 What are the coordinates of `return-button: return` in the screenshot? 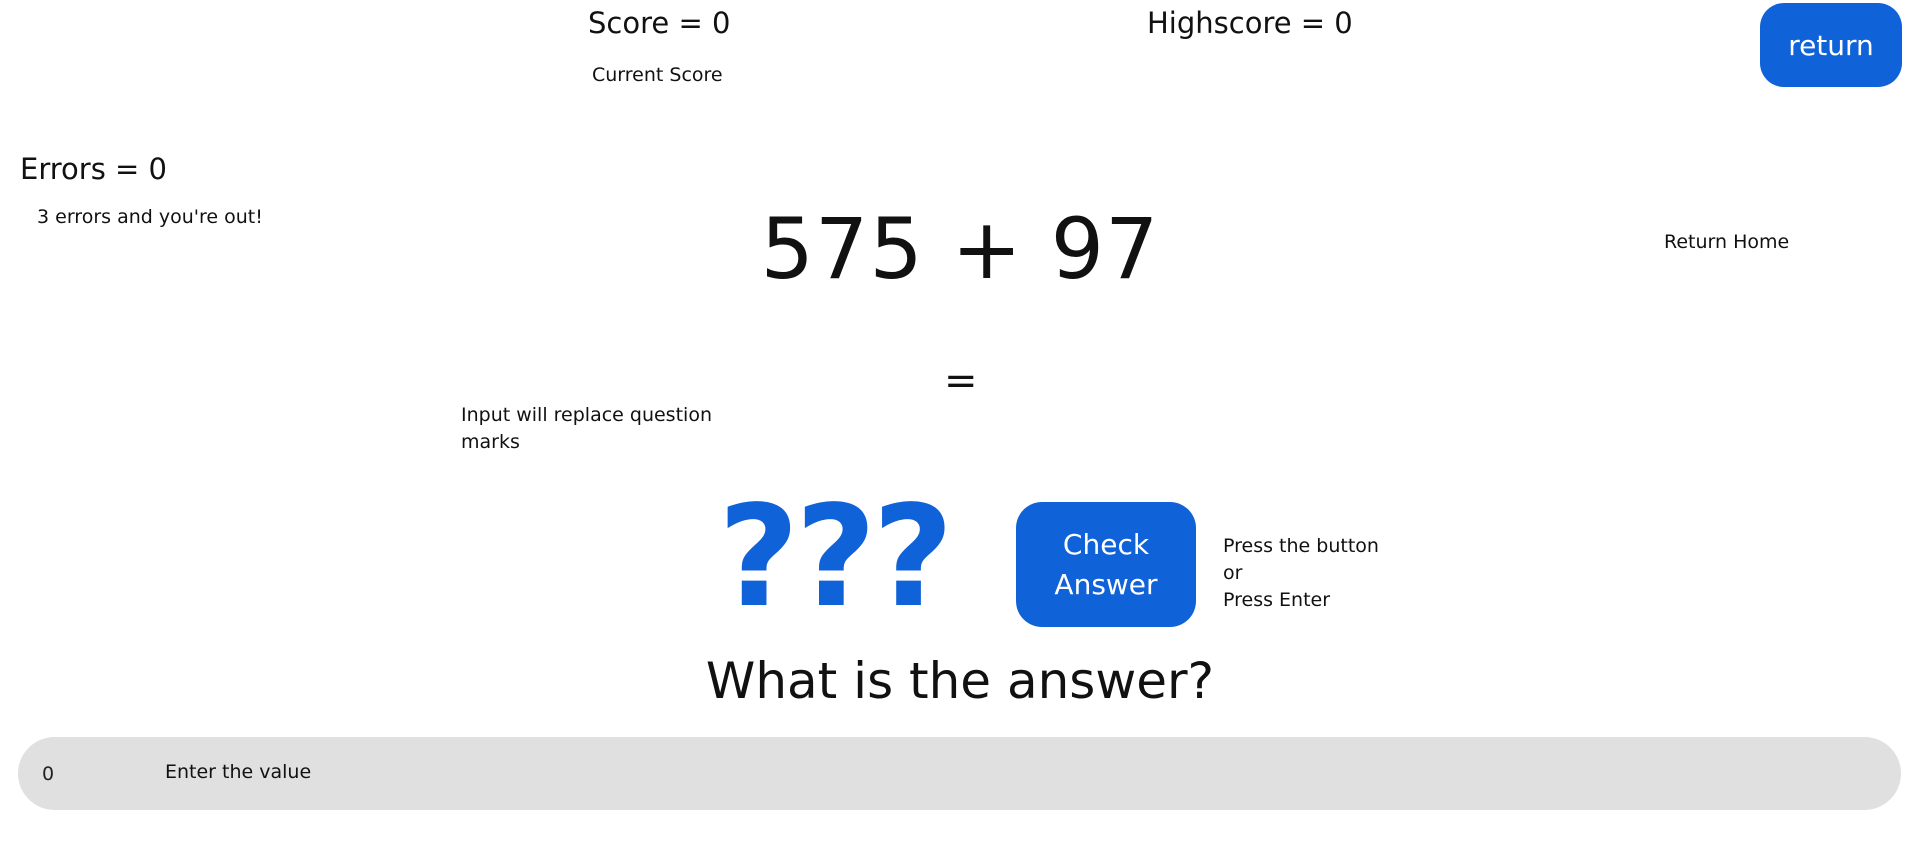 It's located at (1831, 45).